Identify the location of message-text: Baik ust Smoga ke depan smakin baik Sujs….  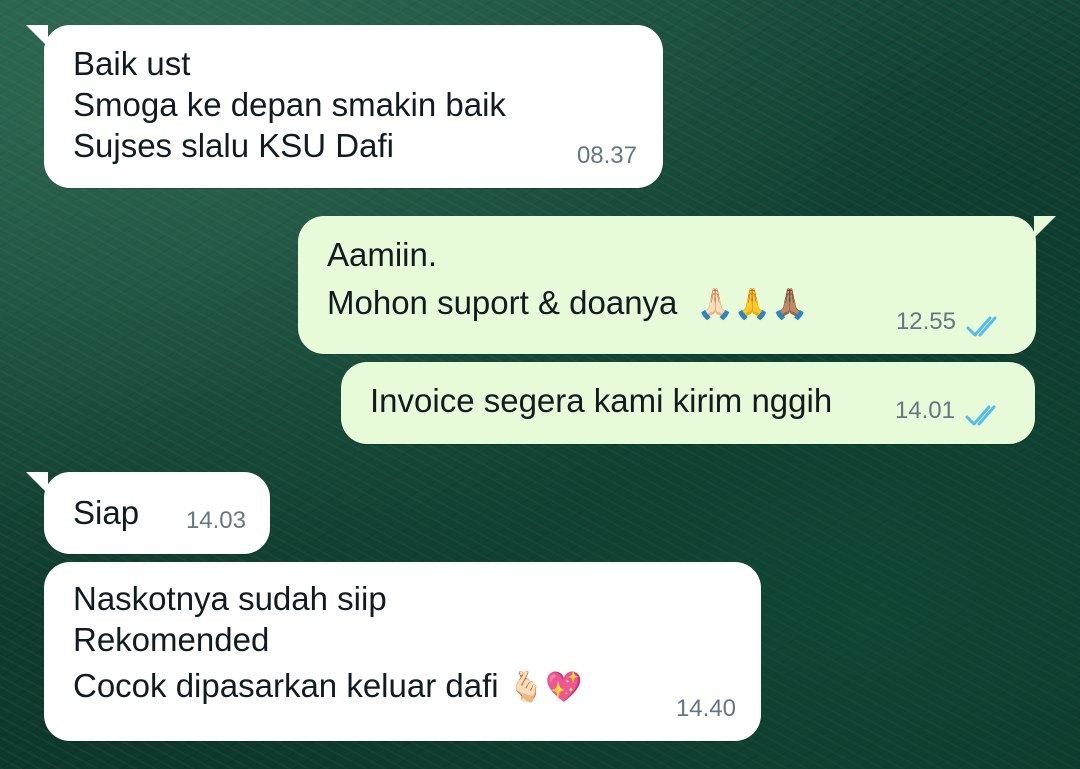
(289, 104).